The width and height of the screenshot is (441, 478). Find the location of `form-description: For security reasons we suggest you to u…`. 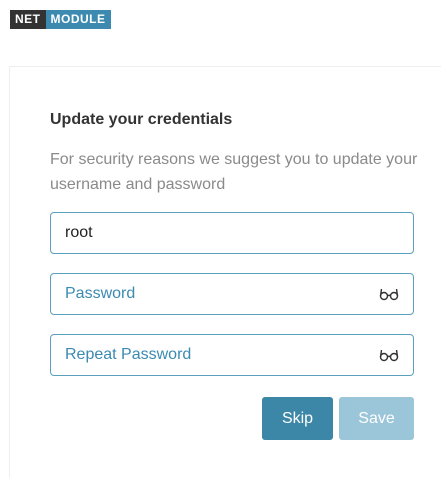

form-description: For security reasons we suggest you to u… is located at coordinates (234, 172).